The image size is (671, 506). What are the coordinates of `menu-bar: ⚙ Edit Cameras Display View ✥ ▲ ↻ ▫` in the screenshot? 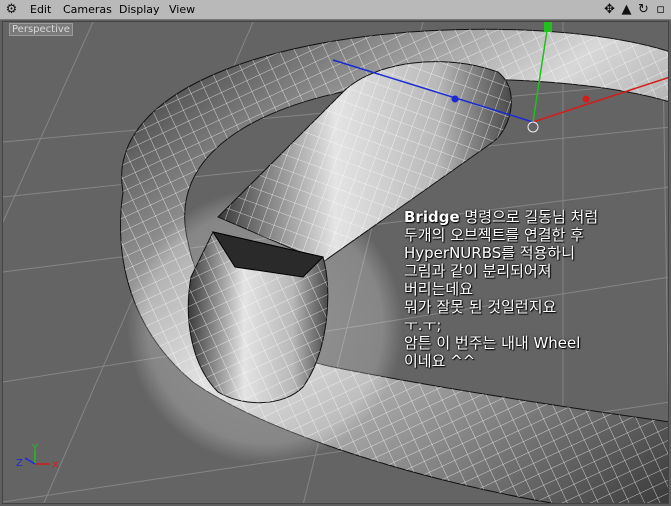 It's located at (335, 10).